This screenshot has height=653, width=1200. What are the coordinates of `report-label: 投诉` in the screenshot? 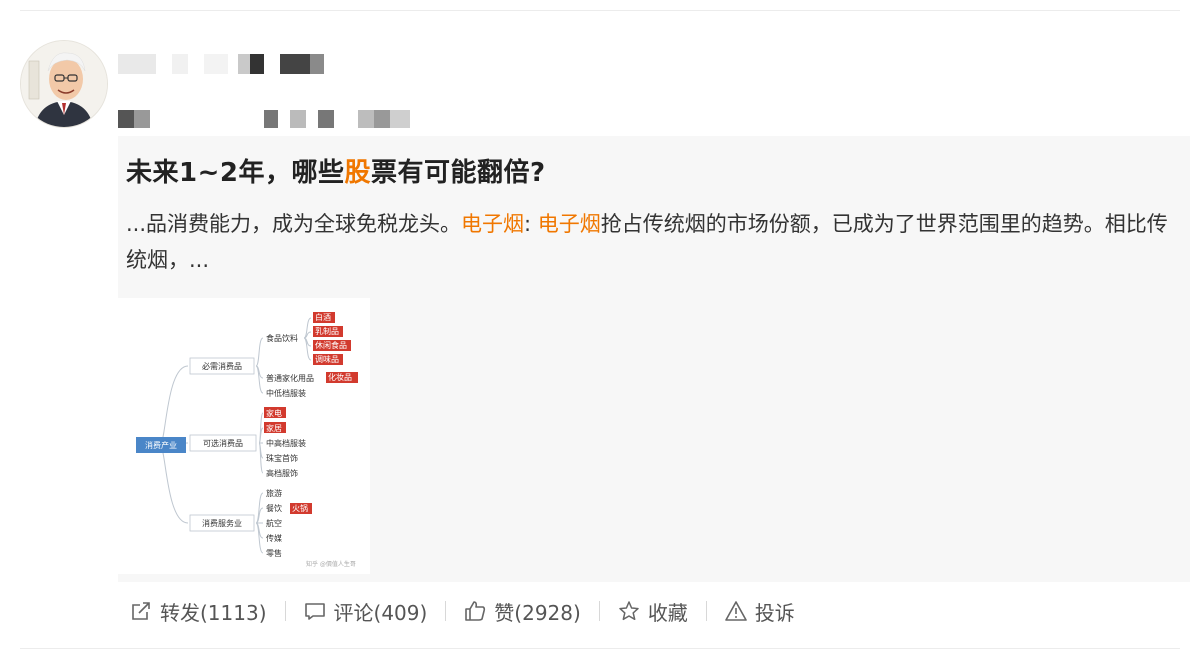 It's located at (774, 612).